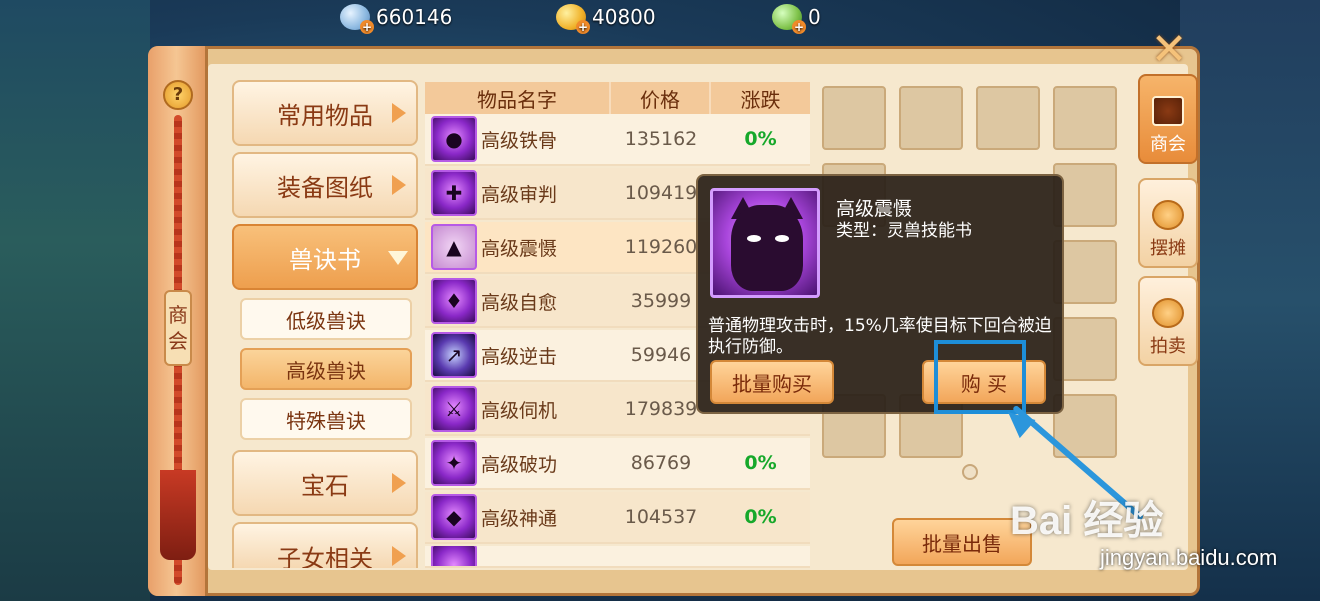 This screenshot has height=601, width=1320. What do you see at coordinates (325, 115) in the screenshot?
I see `category-label: 常用物品` at bounding box center [325, 115].